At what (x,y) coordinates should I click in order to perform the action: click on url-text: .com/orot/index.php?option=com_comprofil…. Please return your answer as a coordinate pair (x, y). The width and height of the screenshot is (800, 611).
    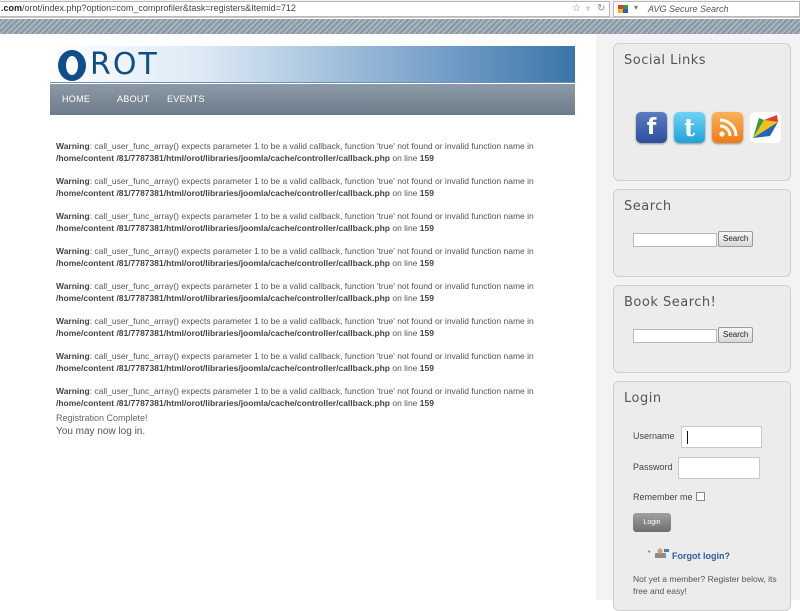
    Looking at the image, I should click on (148, 8).